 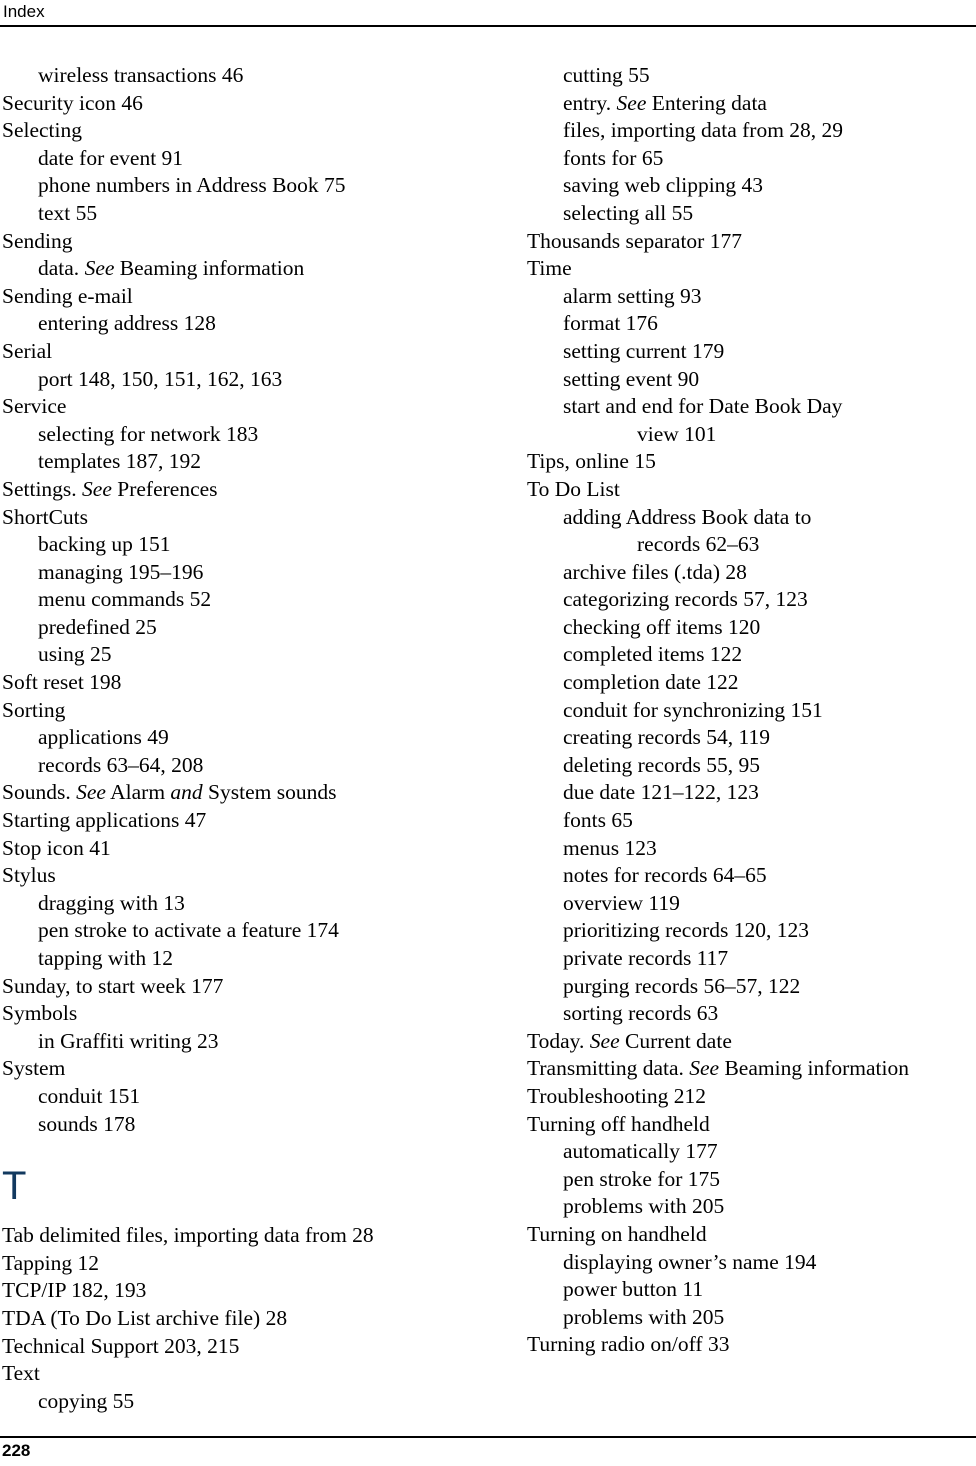 What do you see at coordinates (148, 433) in the screenshot?
I see `entry-text: selecting for network 183` at bounding box center [148, 433].